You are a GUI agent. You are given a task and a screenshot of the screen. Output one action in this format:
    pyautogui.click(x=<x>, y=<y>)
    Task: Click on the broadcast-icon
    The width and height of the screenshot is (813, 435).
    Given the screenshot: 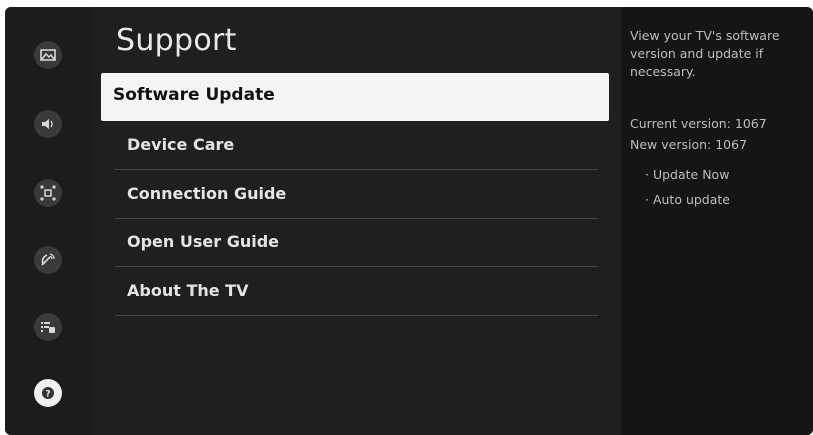 What is the action you would take?
    pyautogui.click(x=48, y=260)
    